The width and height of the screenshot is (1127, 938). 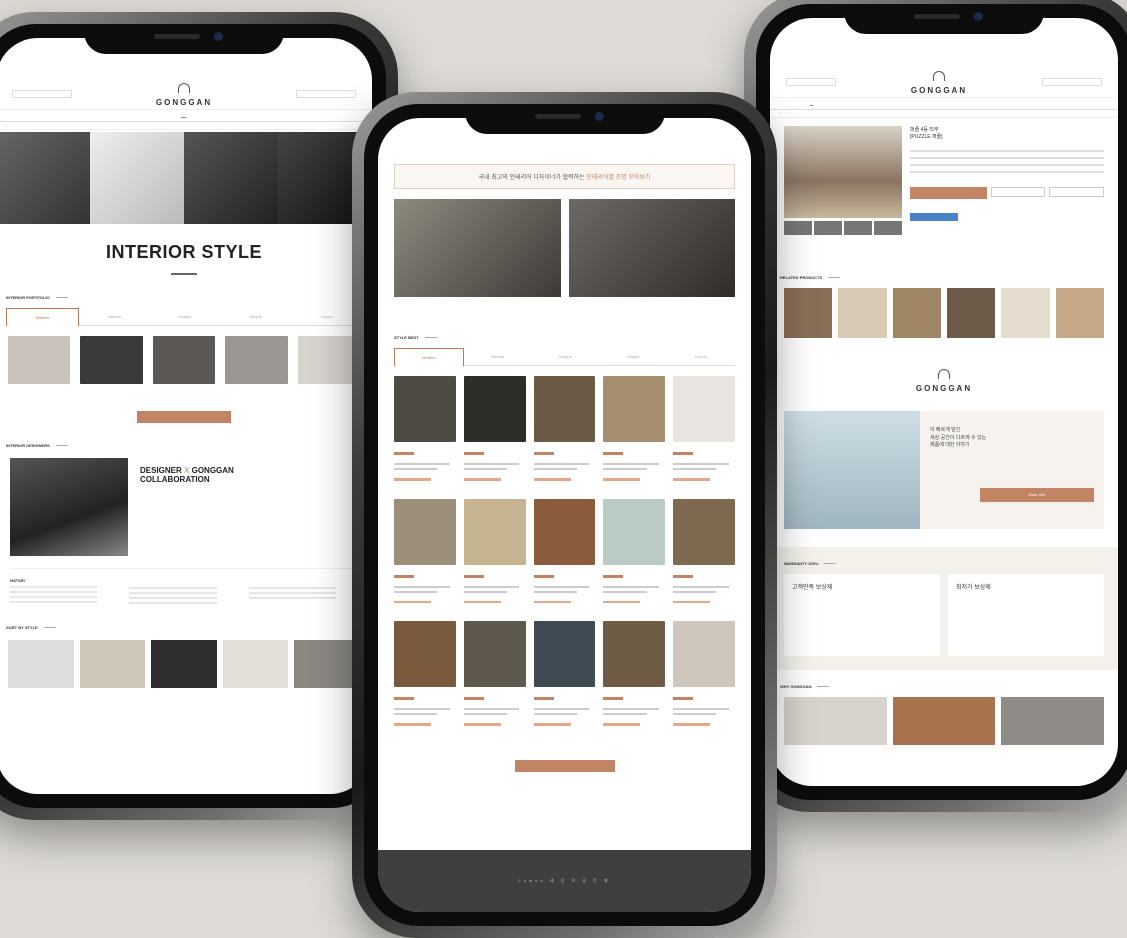 I want to click on collab-title: DESIGNER X GONGGAN COLLABORATION, so click(x=187, y=475).